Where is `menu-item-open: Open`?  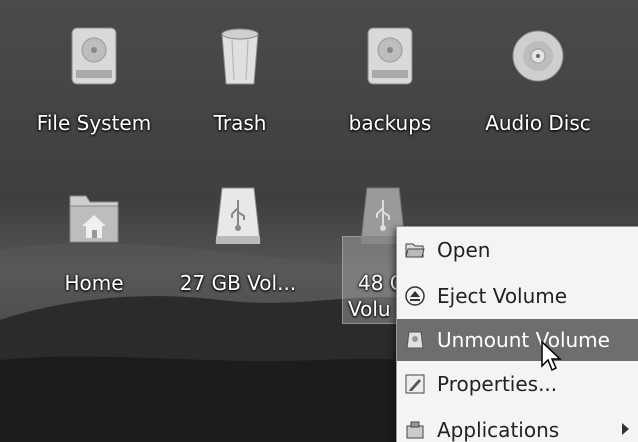 menu-item-open: Open is located at coordinates (517, 250).